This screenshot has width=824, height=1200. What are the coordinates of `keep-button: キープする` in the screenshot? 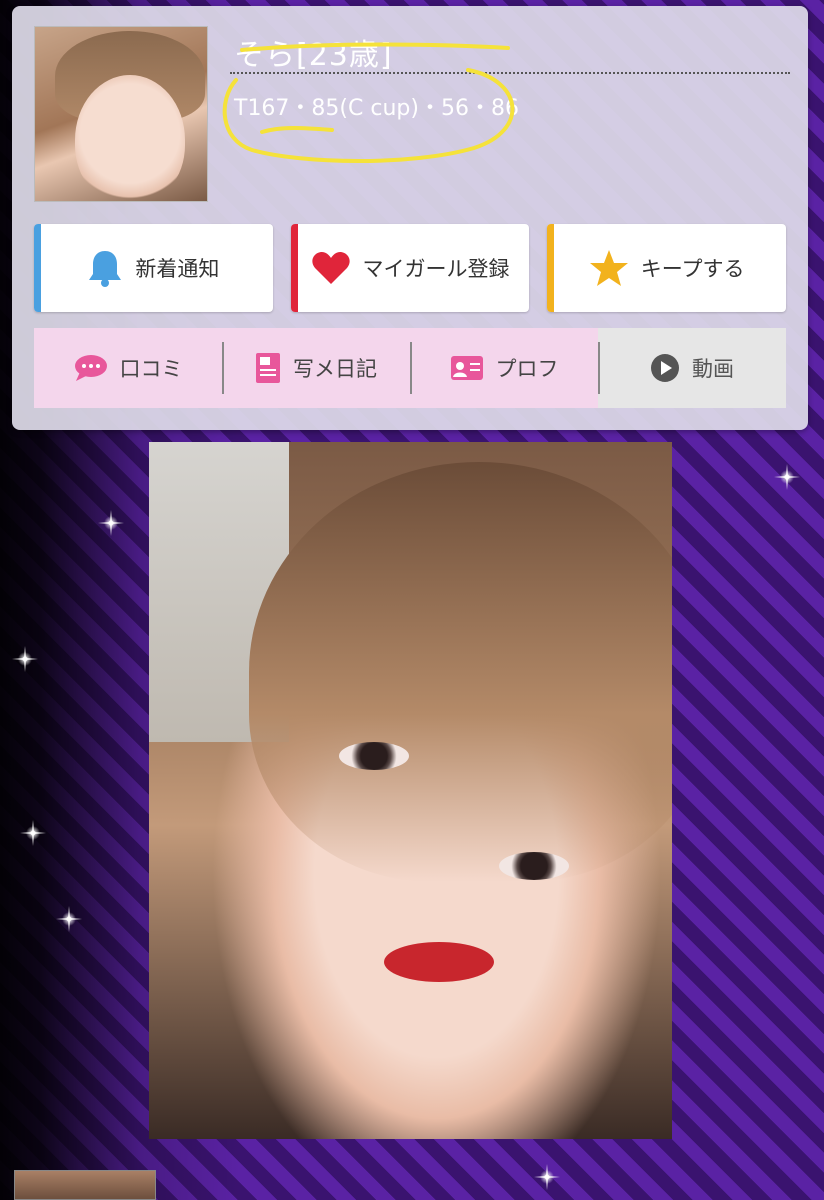 It's located at (667, 268).